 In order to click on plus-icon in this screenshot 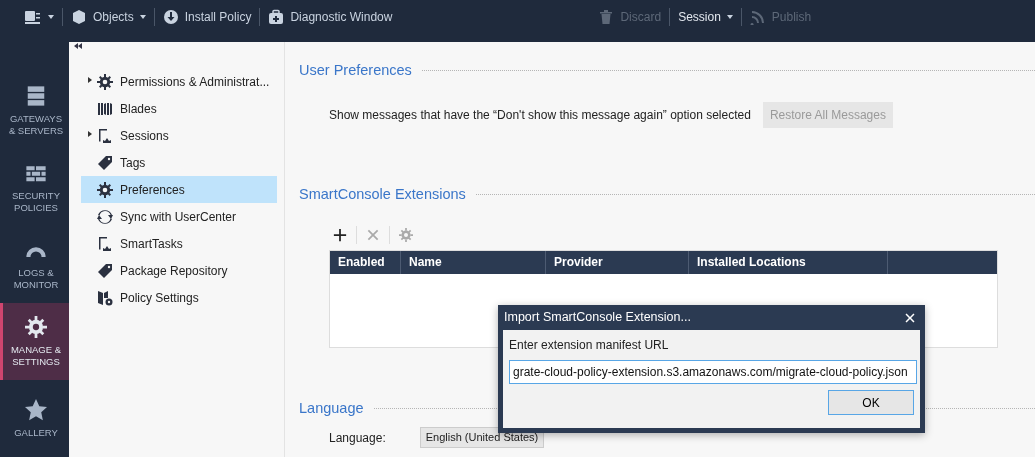, I will do `click(340, 234)`.